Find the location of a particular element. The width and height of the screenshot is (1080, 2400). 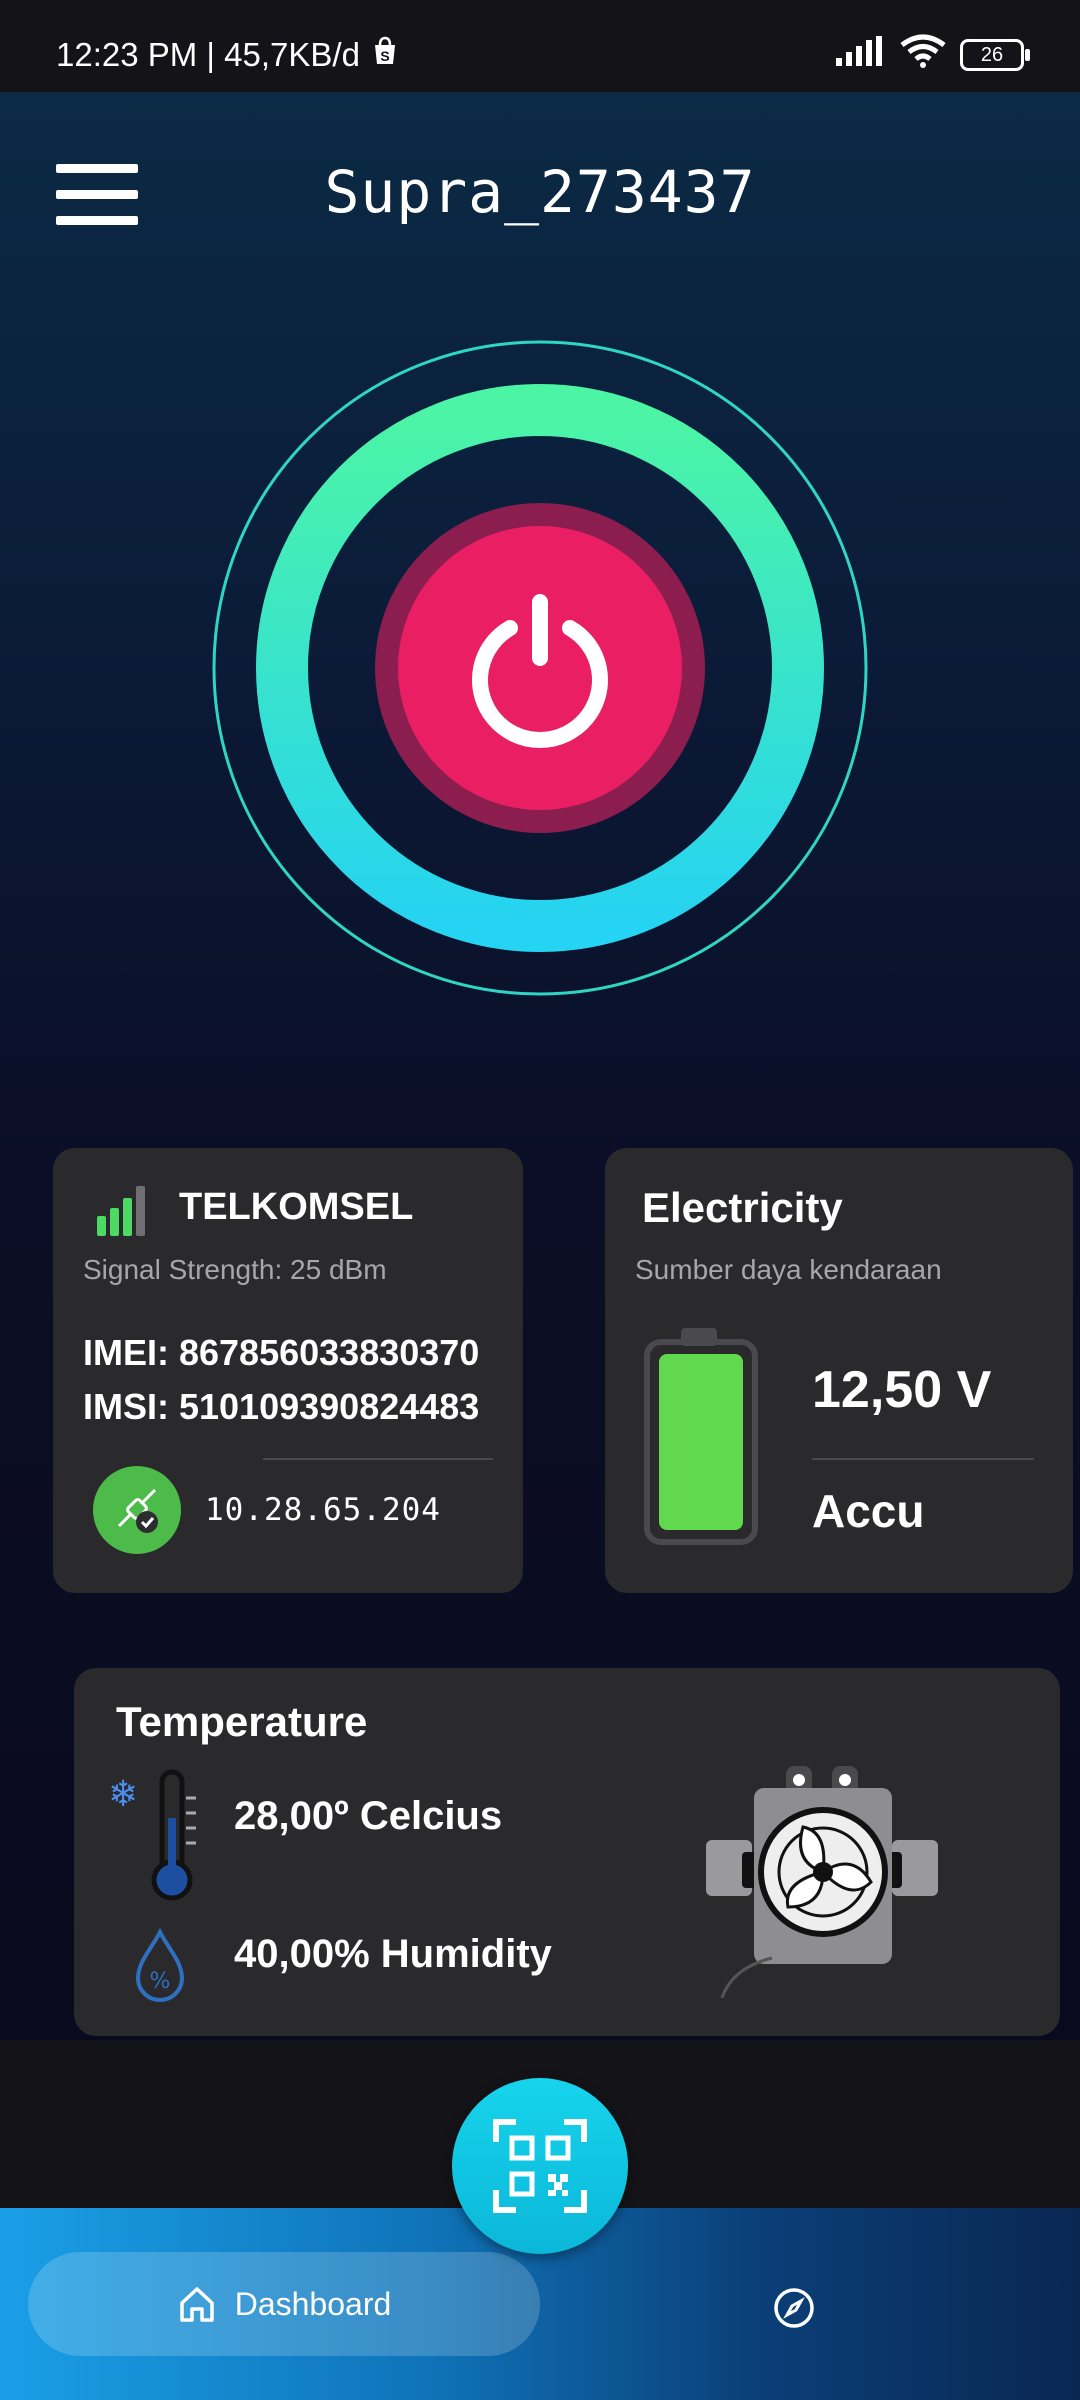

app-header: Supra_273437 is located at coordinates (540, 195).